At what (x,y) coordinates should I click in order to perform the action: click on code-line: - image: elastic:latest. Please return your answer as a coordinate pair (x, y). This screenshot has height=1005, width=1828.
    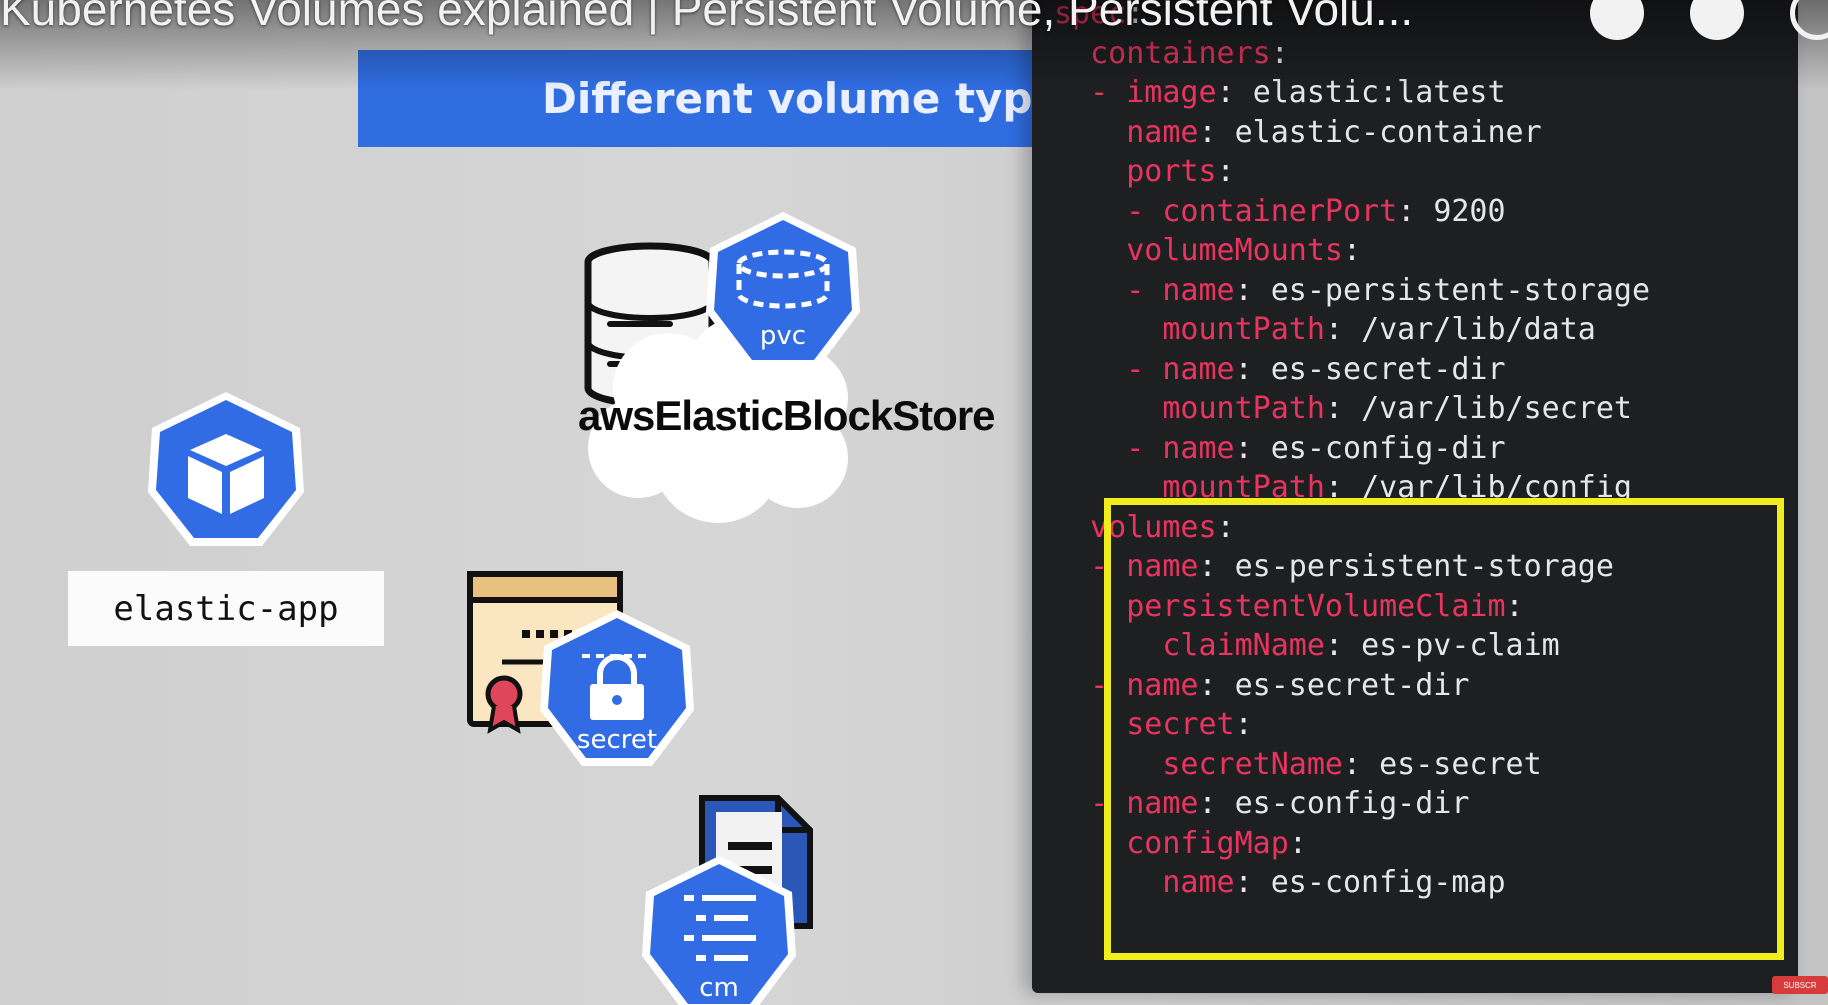
    Looking at the image, I should click on (1280, 93).